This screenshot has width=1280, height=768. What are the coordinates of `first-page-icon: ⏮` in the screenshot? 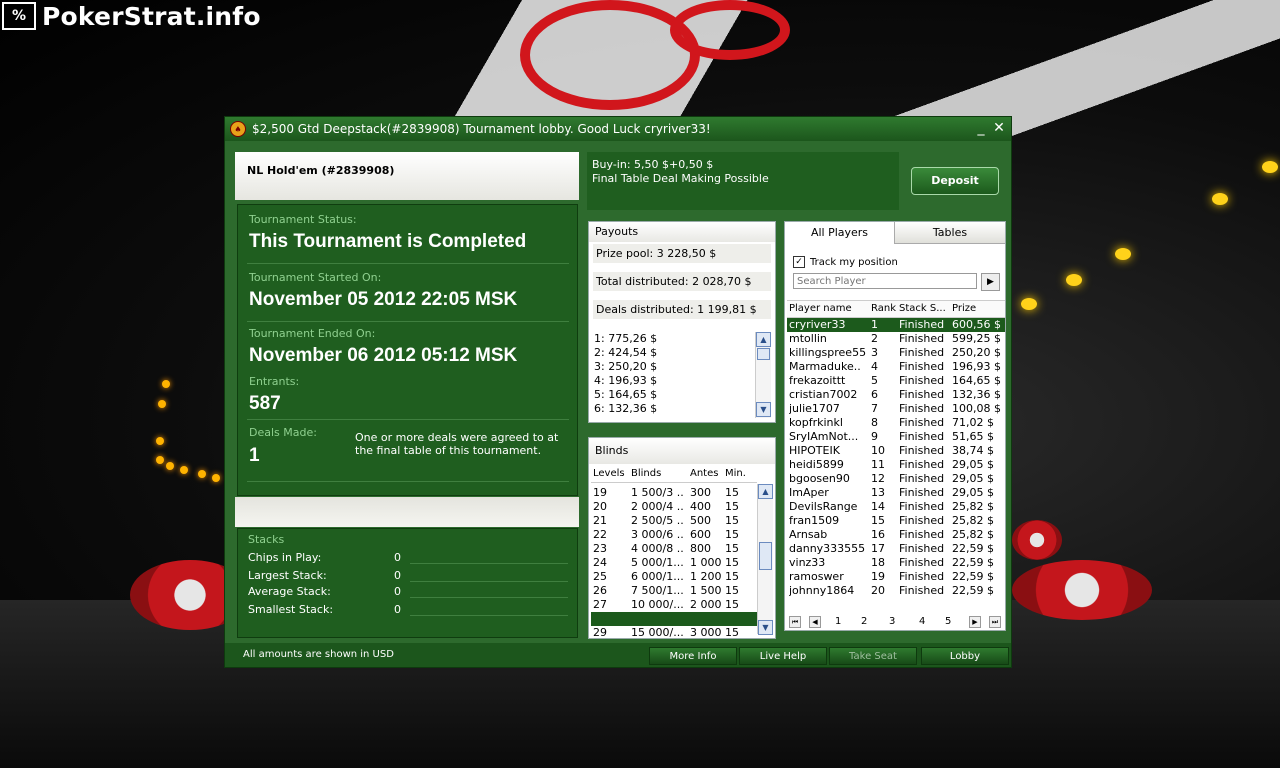 It's located at (795, 622).